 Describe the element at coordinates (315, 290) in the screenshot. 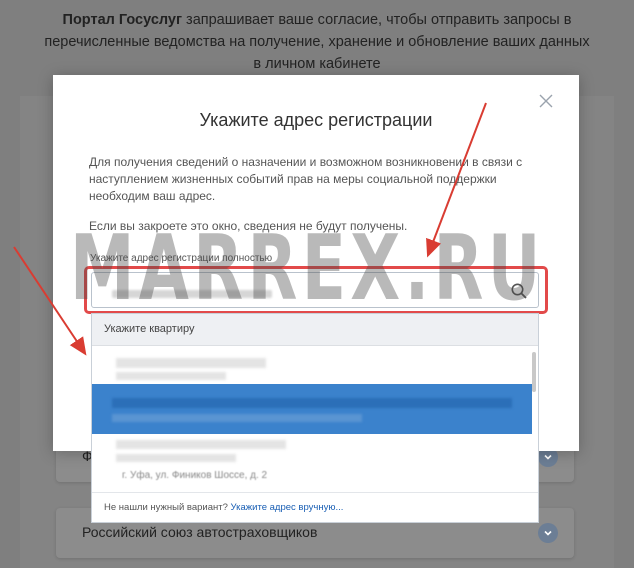

I see `address-input` at that location.